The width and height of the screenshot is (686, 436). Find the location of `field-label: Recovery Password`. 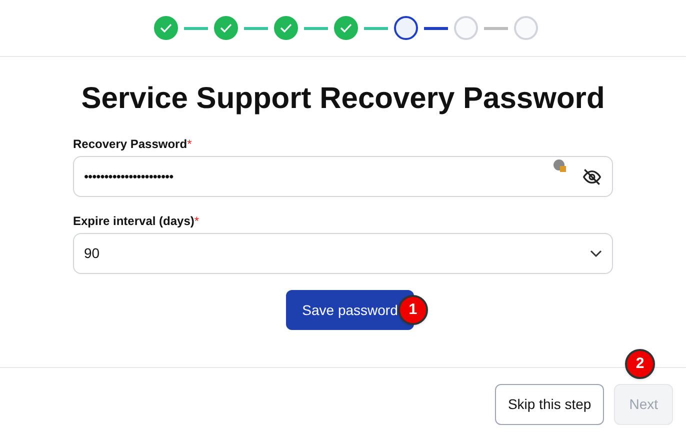

field-label: Recovery Password is located at coordinates (130, 144).